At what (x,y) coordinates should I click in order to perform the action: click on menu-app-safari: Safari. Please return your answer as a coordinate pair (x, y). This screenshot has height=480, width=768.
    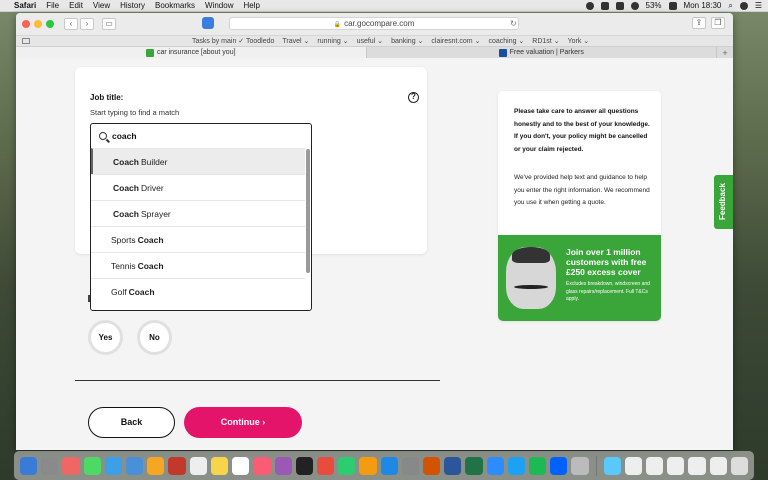
    Looking at the image, I should click on (25, 5).